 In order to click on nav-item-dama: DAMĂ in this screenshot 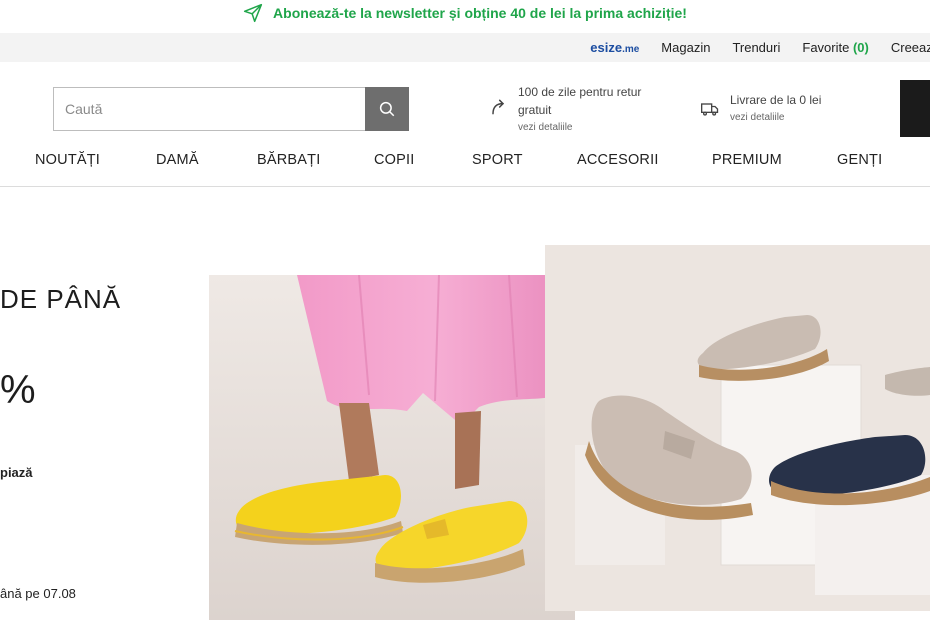, I will do `click(177, 160)`.